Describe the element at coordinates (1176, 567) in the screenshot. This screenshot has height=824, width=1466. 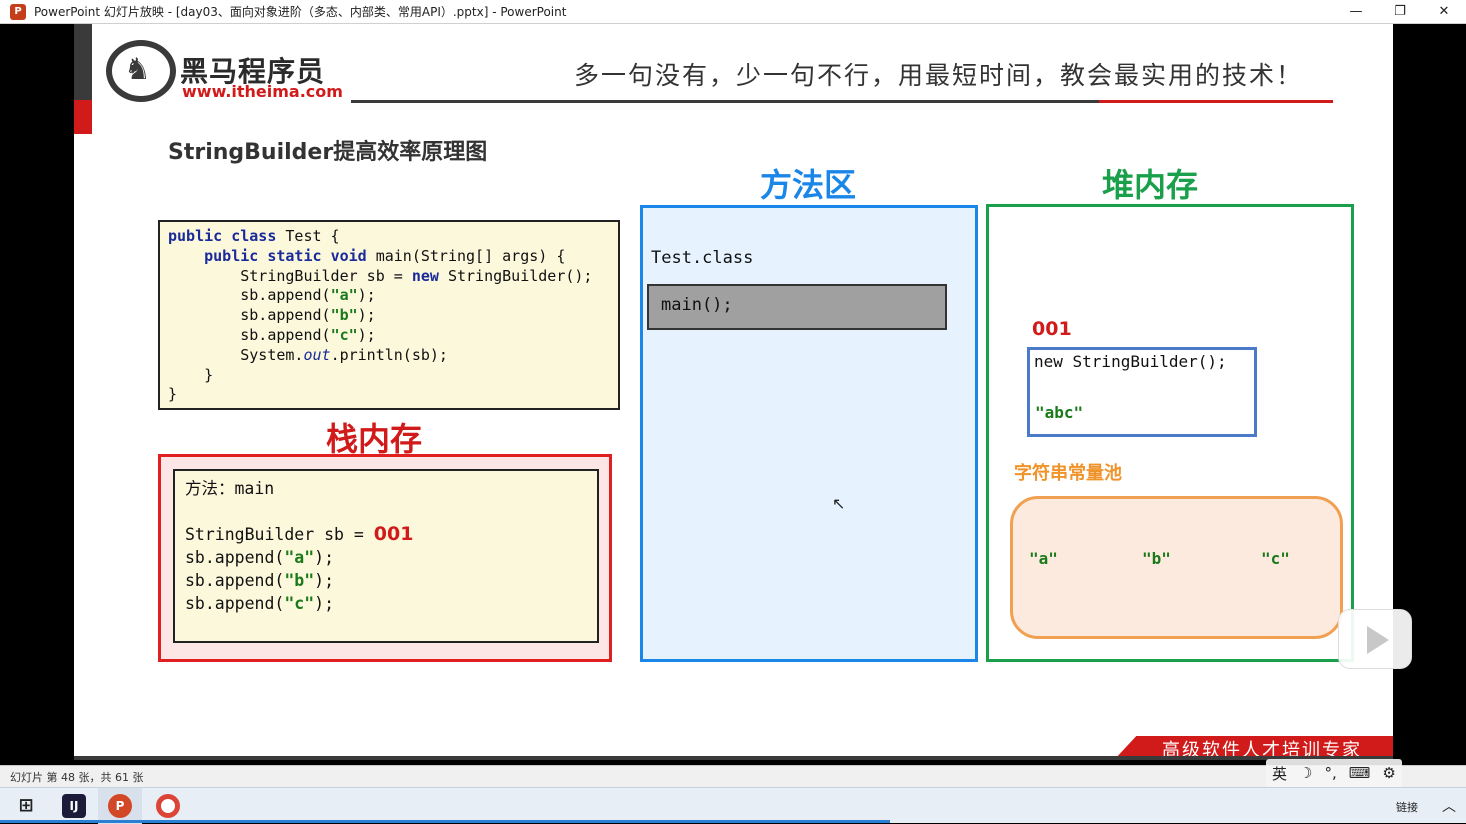
I see `string-pool-box: "a" "b" "c"` at that location.